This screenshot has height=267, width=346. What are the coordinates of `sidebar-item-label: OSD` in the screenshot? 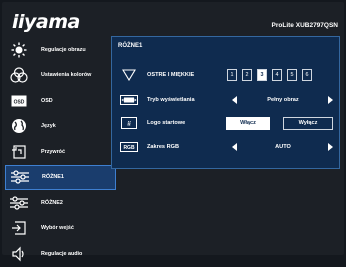 It's located at (47, 100).